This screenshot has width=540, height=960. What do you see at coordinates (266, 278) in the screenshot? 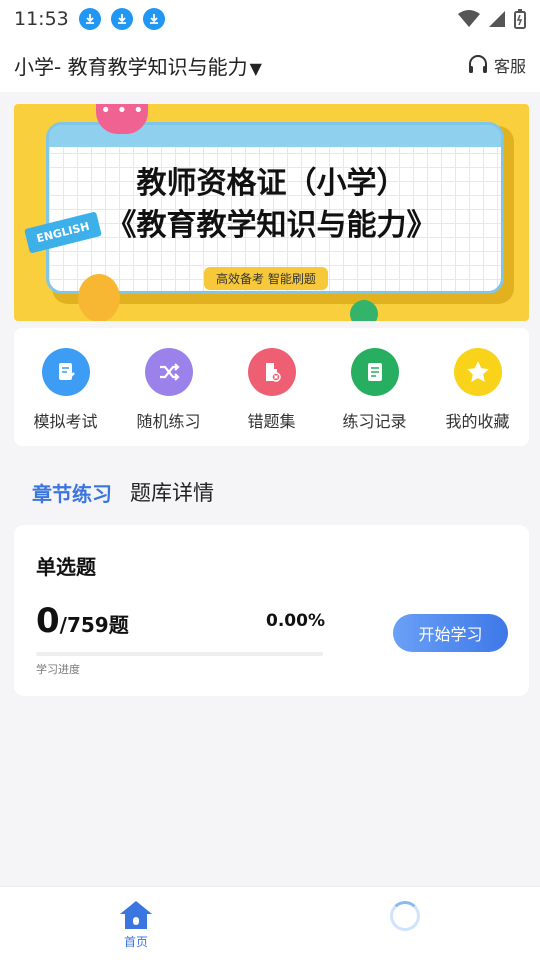
I see `banner-tagline: 高效备考 智能刷题` at bounding box center [266, 278].